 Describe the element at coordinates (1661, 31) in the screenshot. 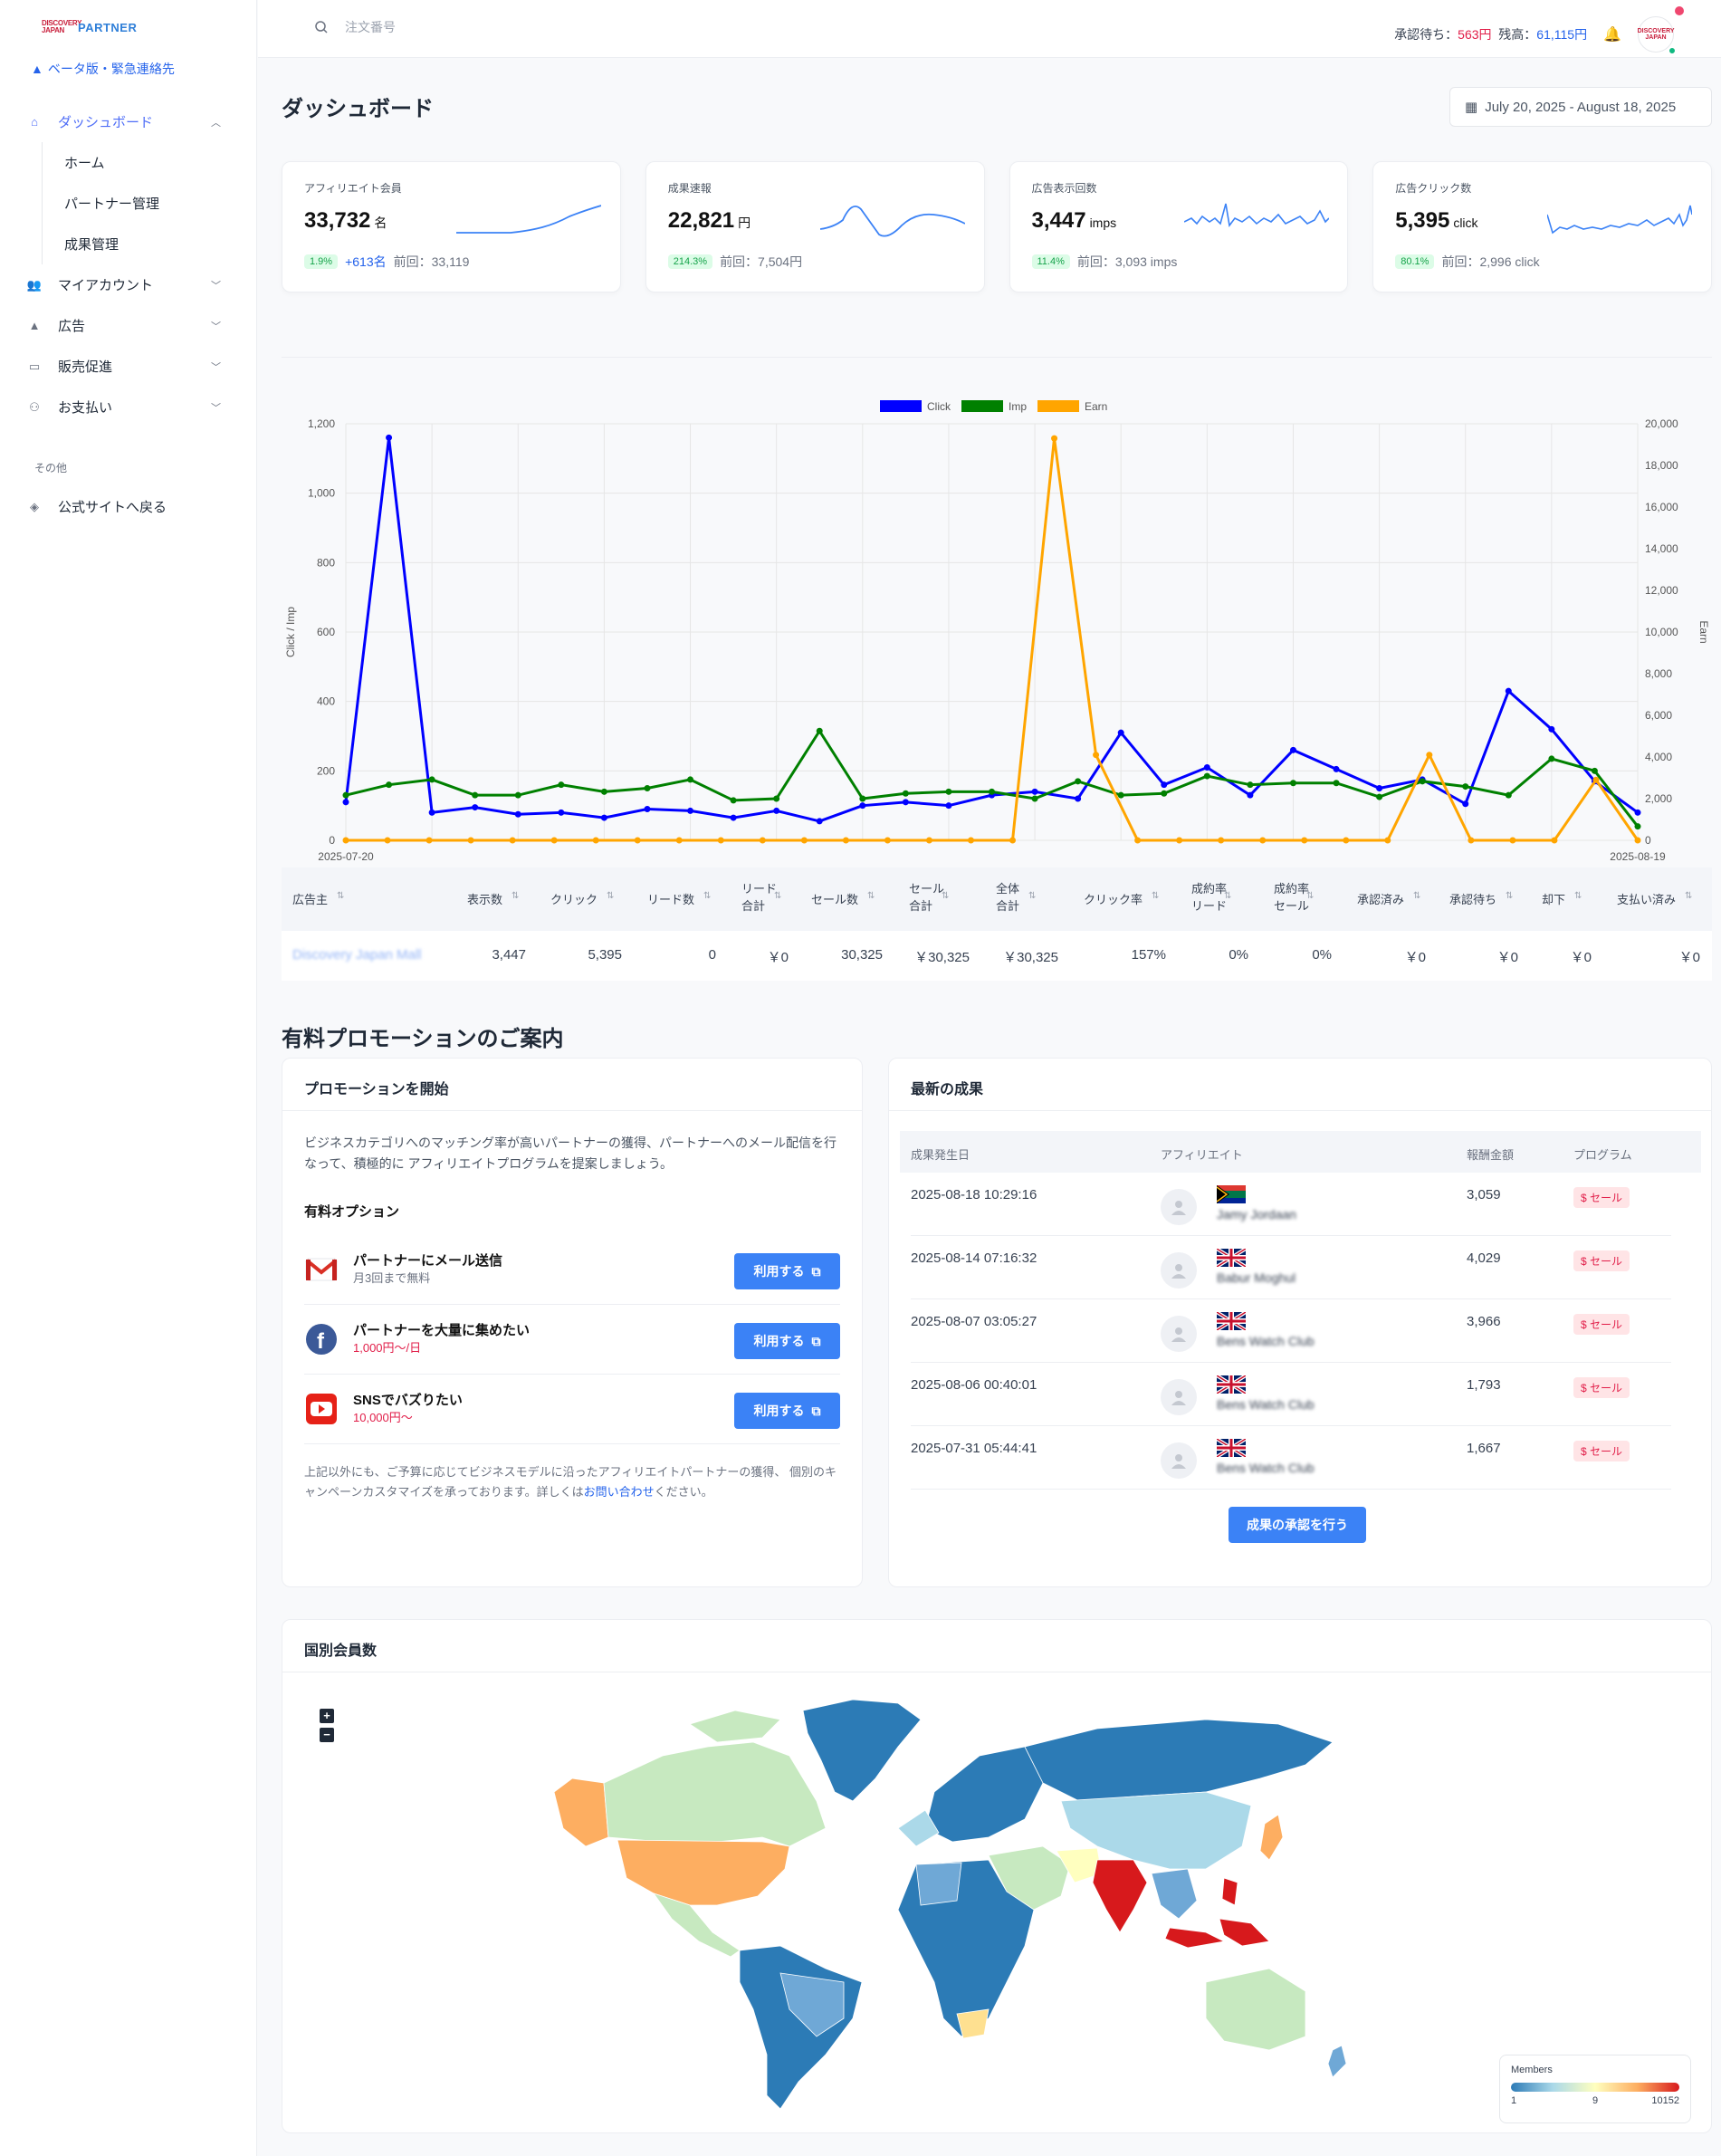

I see `avatar: DISCOVERY JAPAN` at that location.